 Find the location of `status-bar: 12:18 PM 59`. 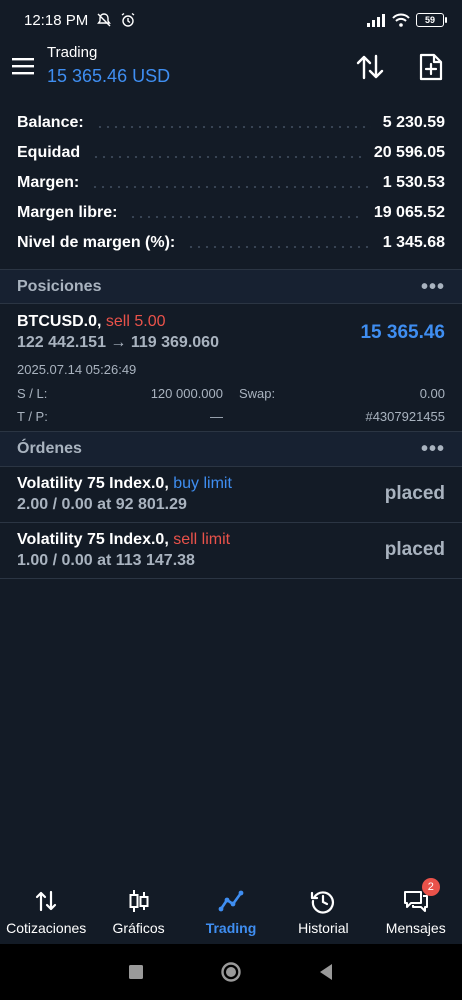

status-bar: 12:18 PM 59 is located at coordinates (231, 20).